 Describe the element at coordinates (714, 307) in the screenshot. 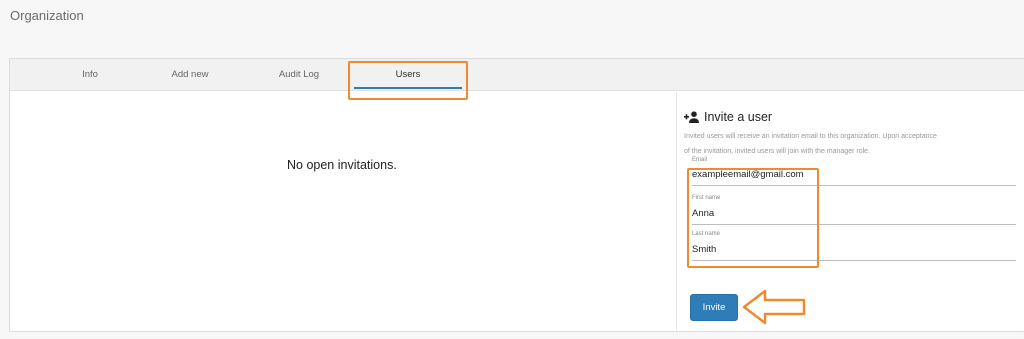

I see `invite-button: Invite` at that location.